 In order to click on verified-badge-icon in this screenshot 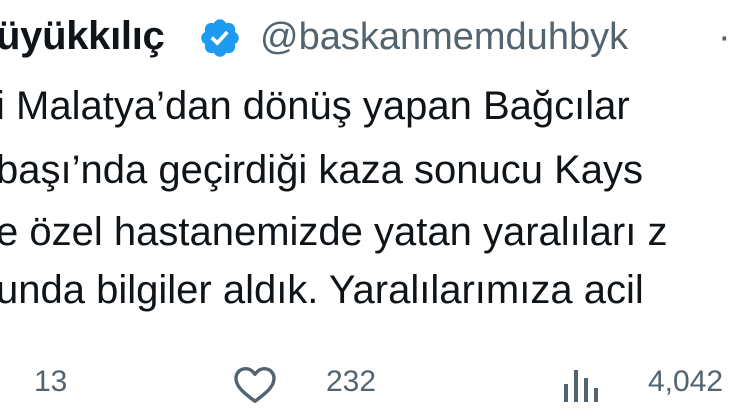, I will do `click(220, 38)`.